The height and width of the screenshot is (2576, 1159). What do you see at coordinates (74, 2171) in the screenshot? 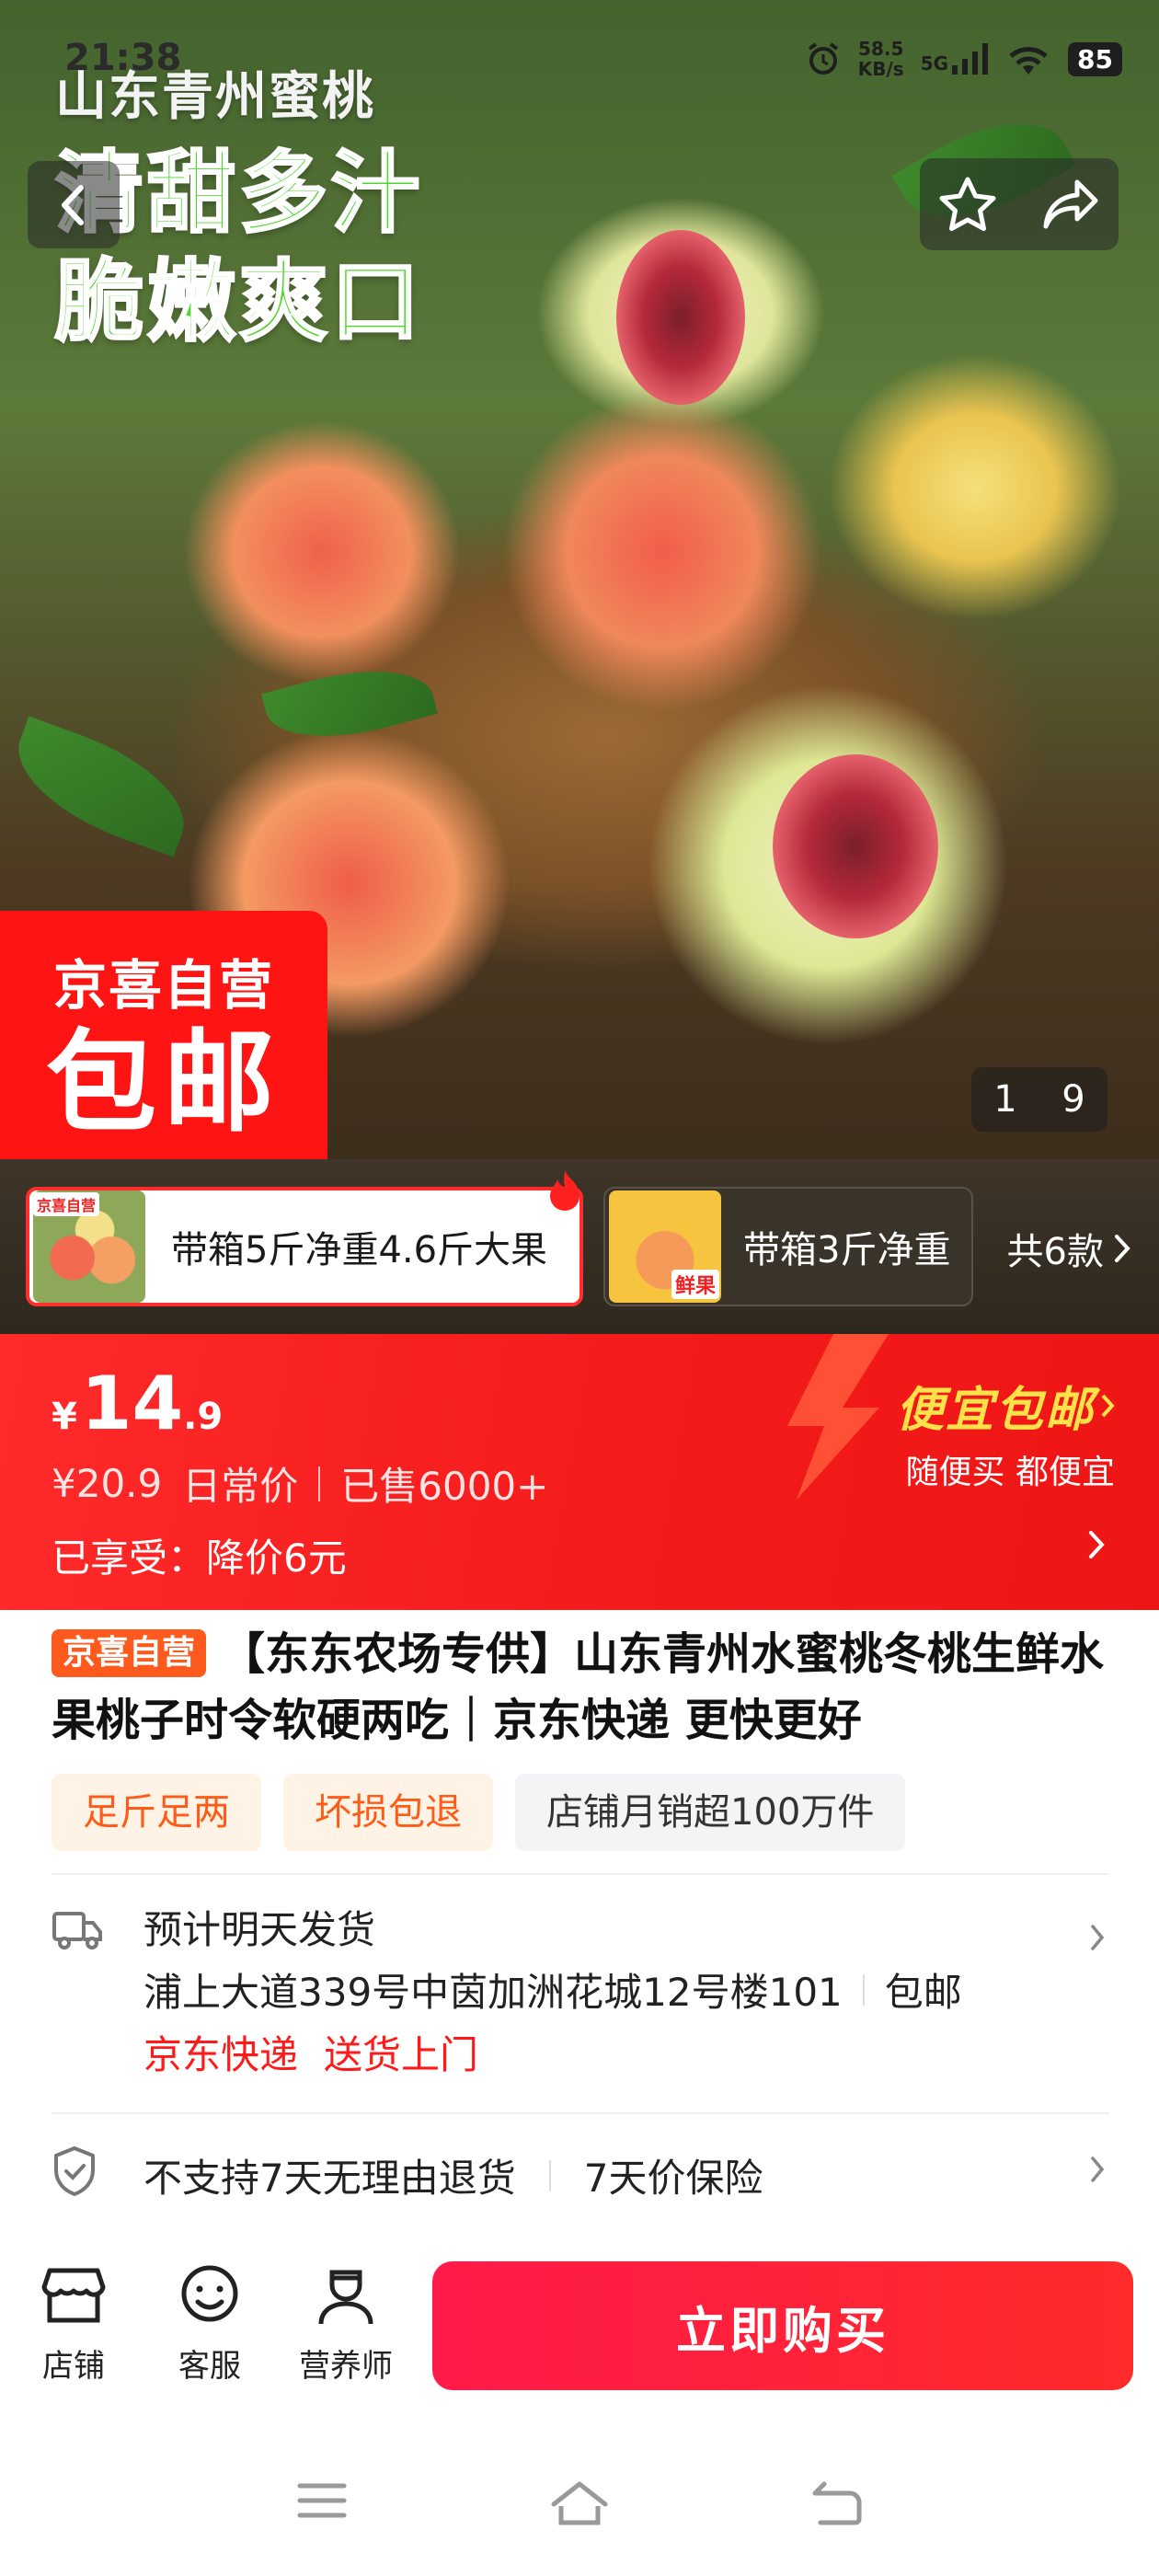
I see `shield-check-icon` at bounding box center [74, 2171].